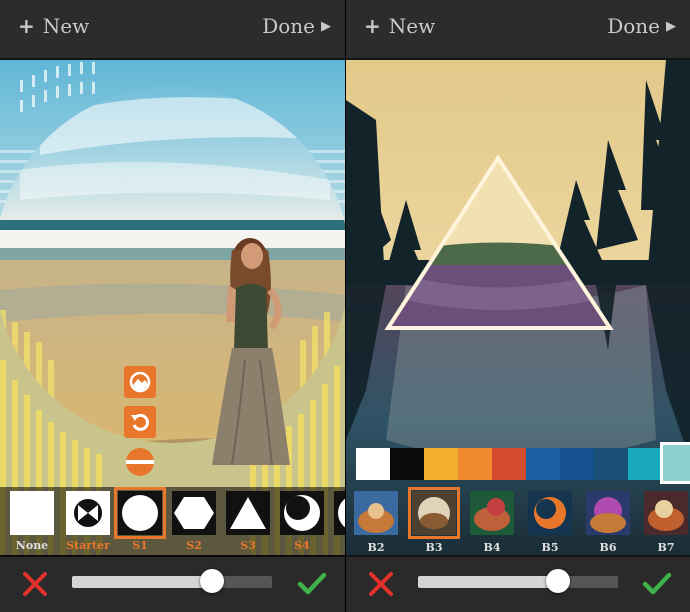  I want to click on shape-label: S4, so click(302, 545).